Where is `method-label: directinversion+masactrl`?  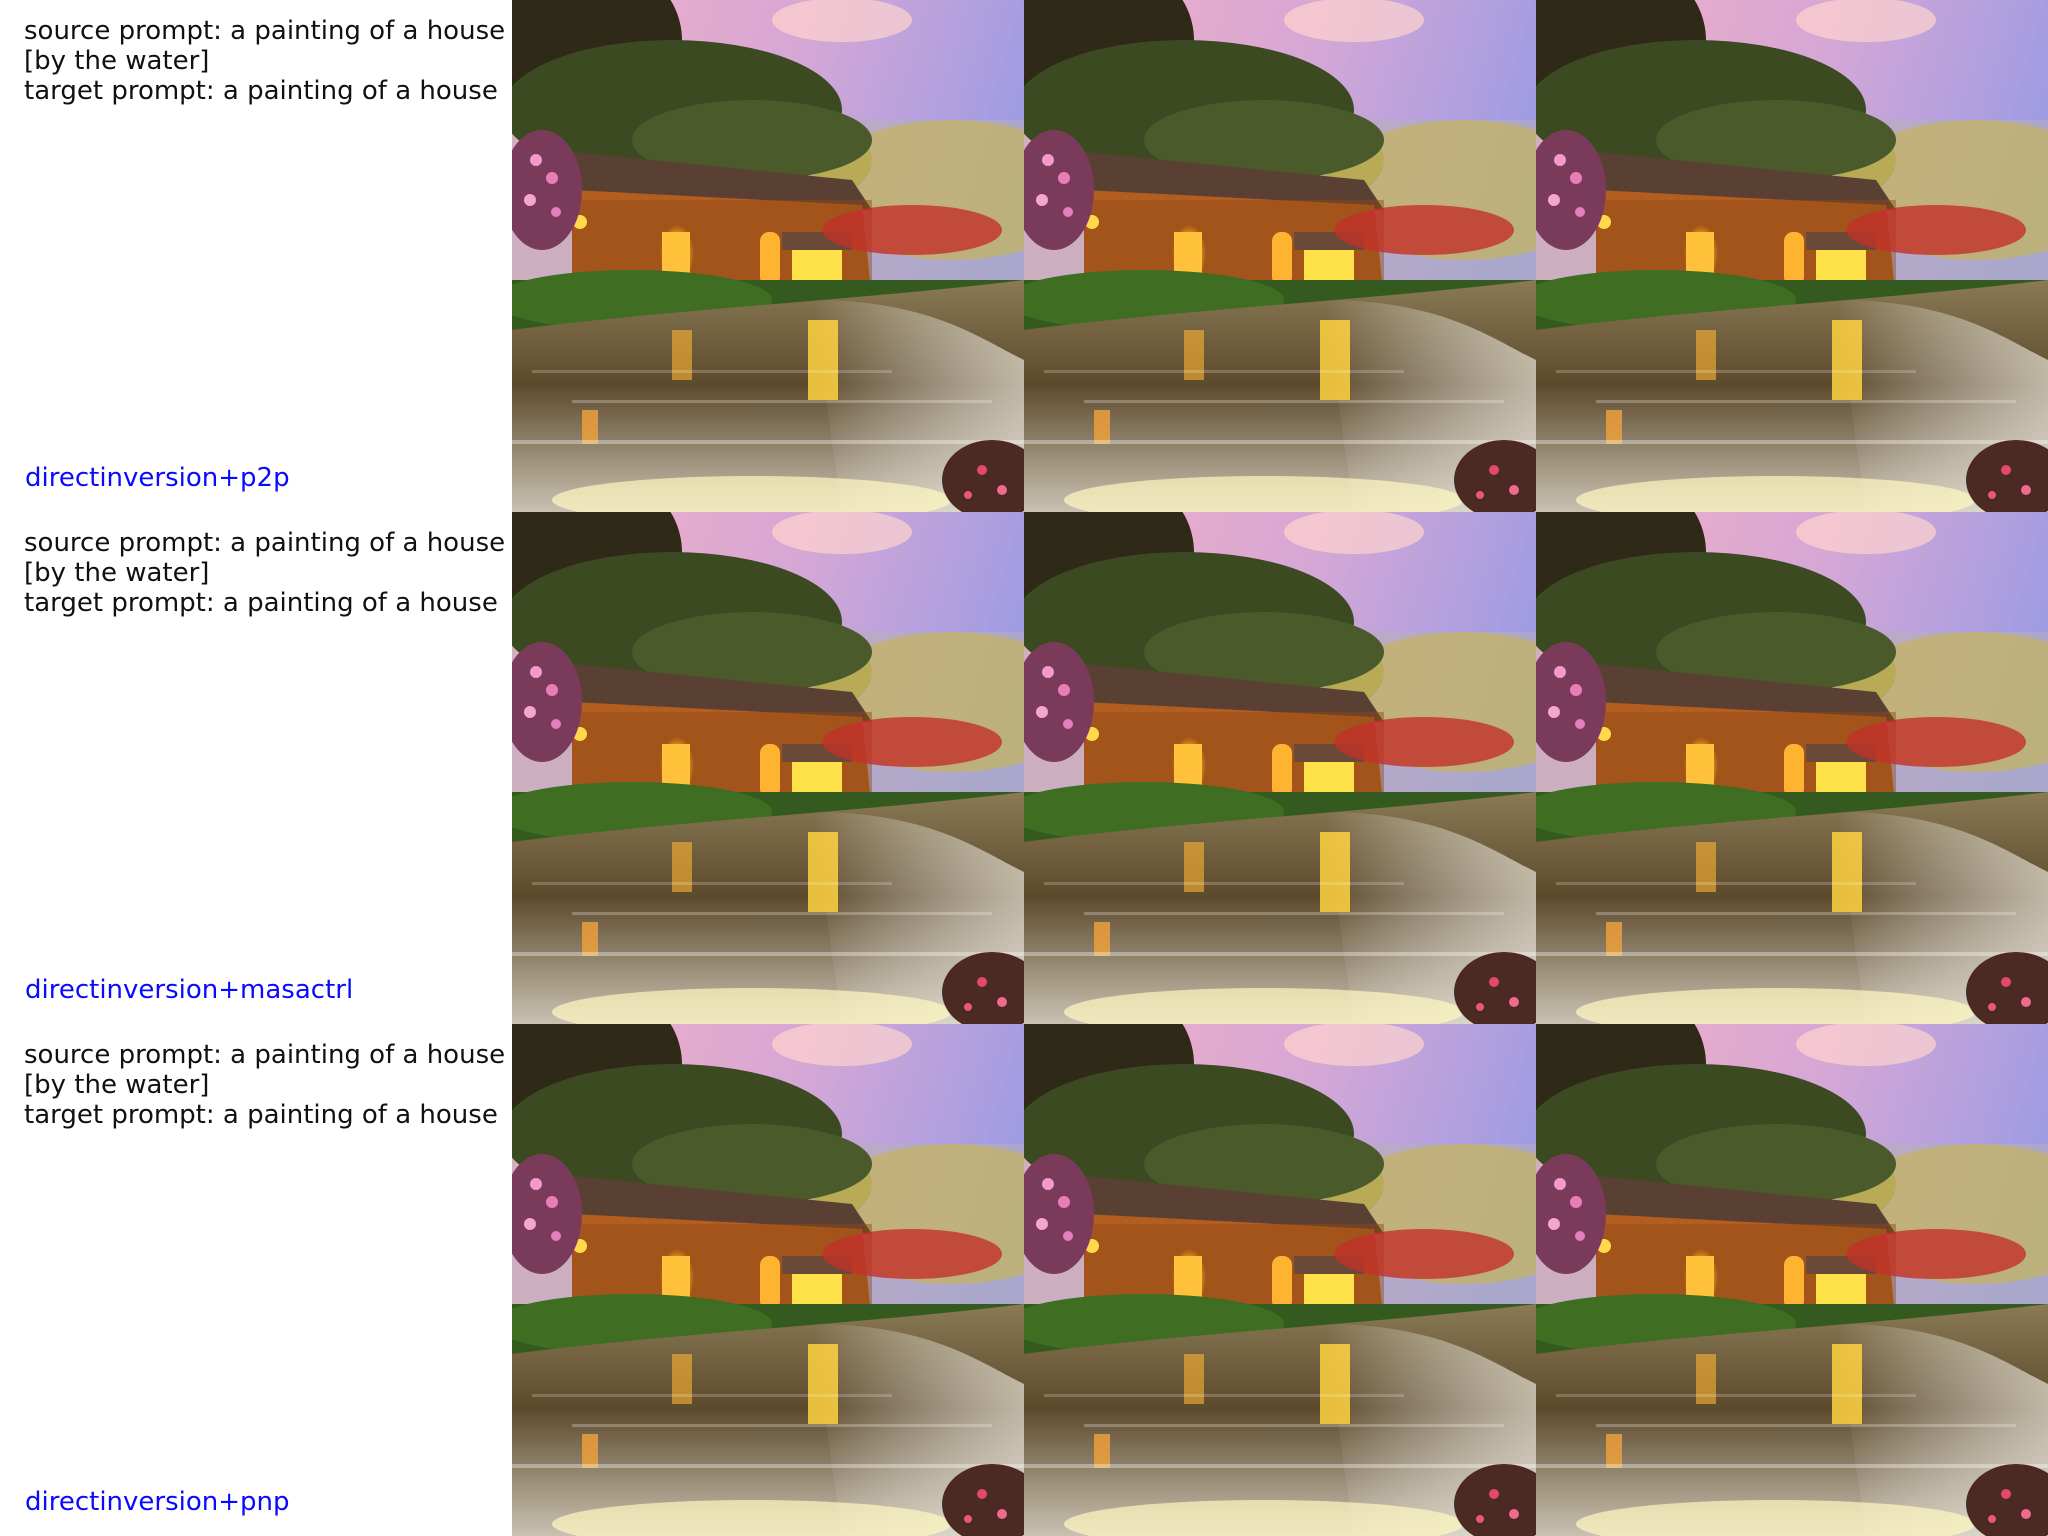
method-label: directinversion+masactrl is located at coordinates (189, 990).